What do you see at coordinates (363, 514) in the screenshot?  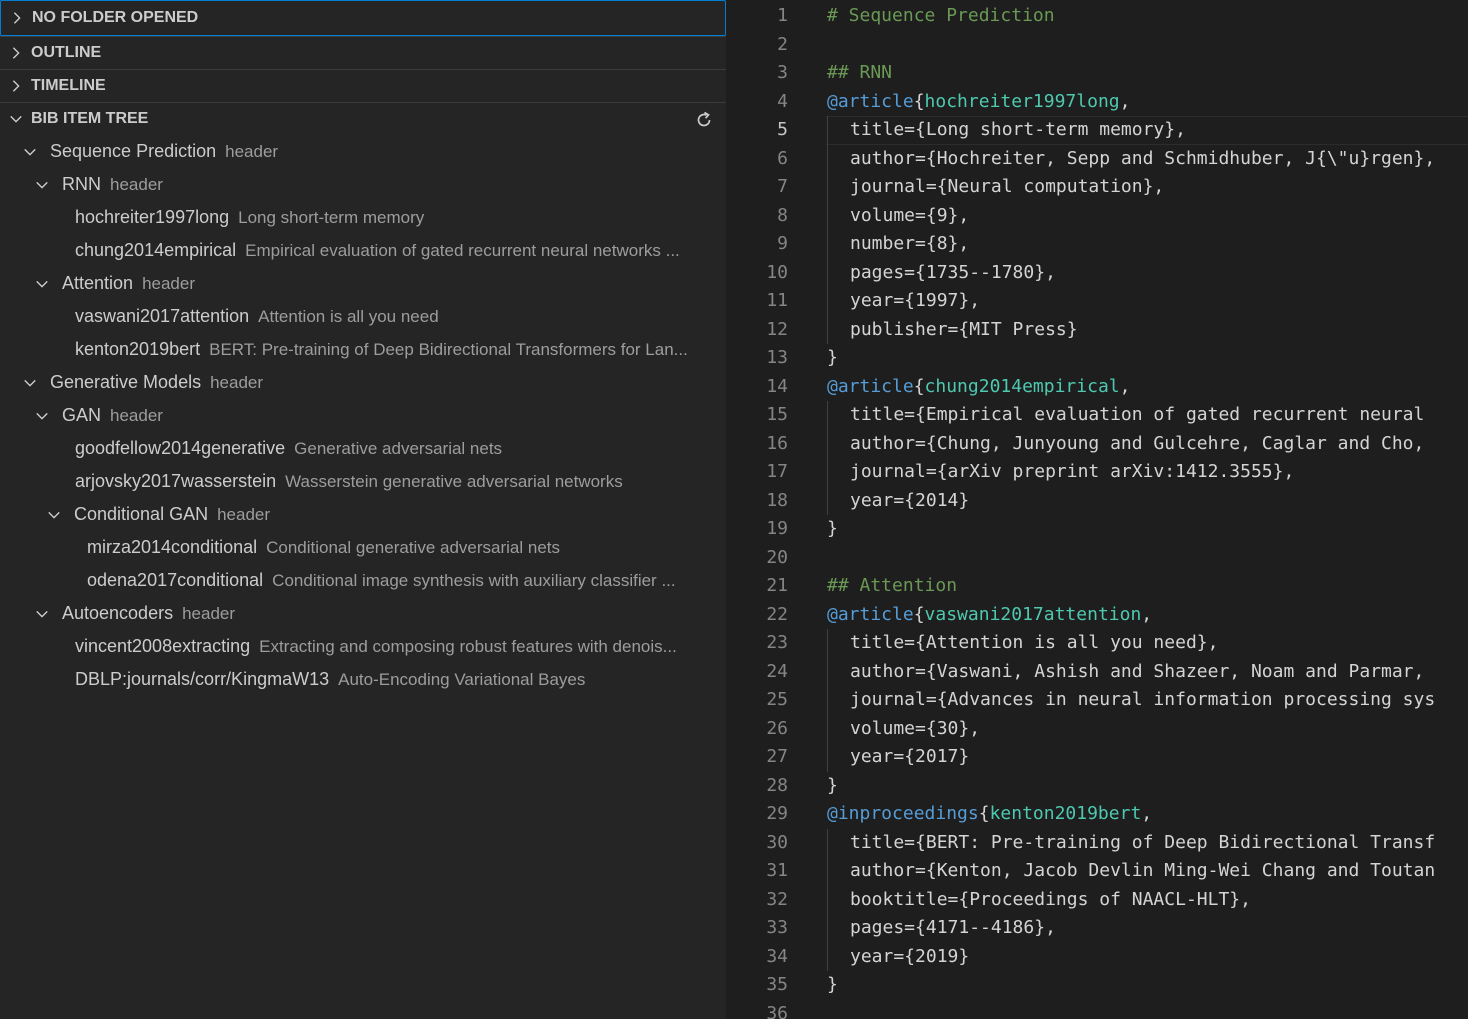 I see `tree-item-conditional-gan: Conditional GAN header` at bounding box center [363, 514].